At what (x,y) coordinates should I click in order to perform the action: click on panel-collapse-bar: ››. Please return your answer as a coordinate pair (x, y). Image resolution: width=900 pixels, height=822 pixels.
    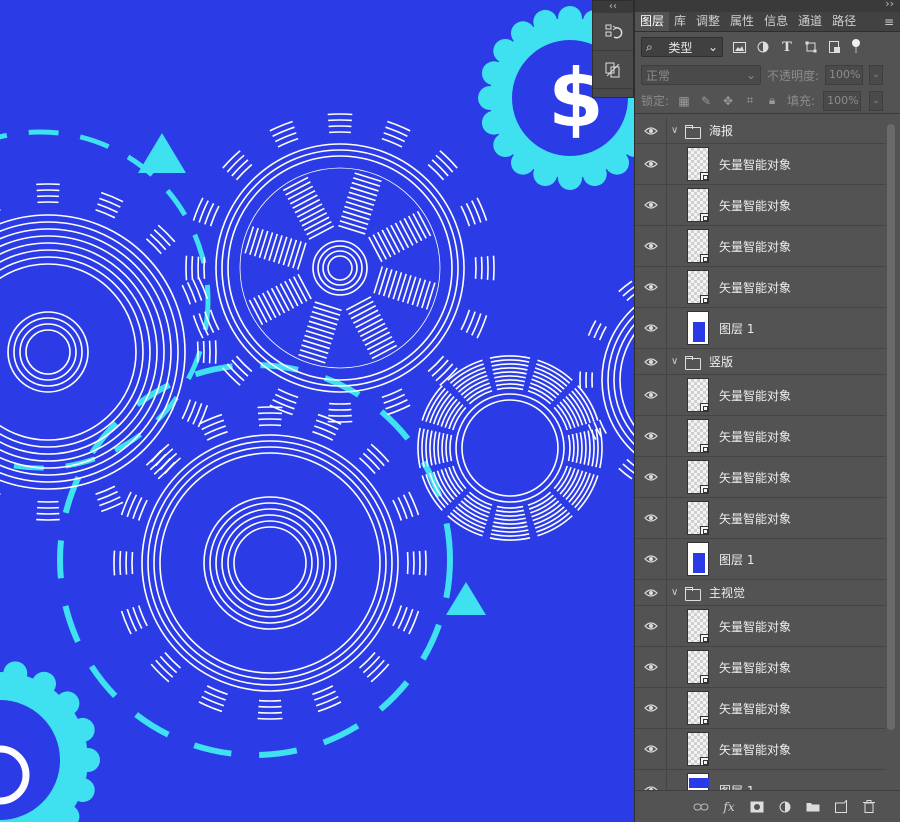
    Looking at the image, I should click on (767, 6).